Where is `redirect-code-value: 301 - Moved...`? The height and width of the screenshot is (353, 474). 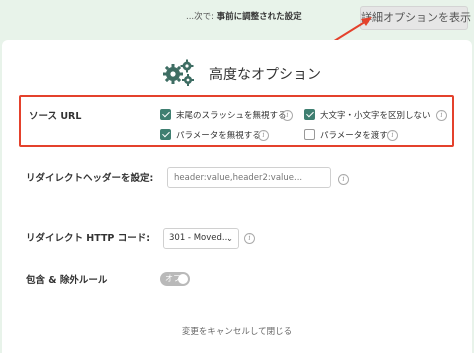 redirect-code-value: 301 - Moved... is located at coordinates (199, 238).